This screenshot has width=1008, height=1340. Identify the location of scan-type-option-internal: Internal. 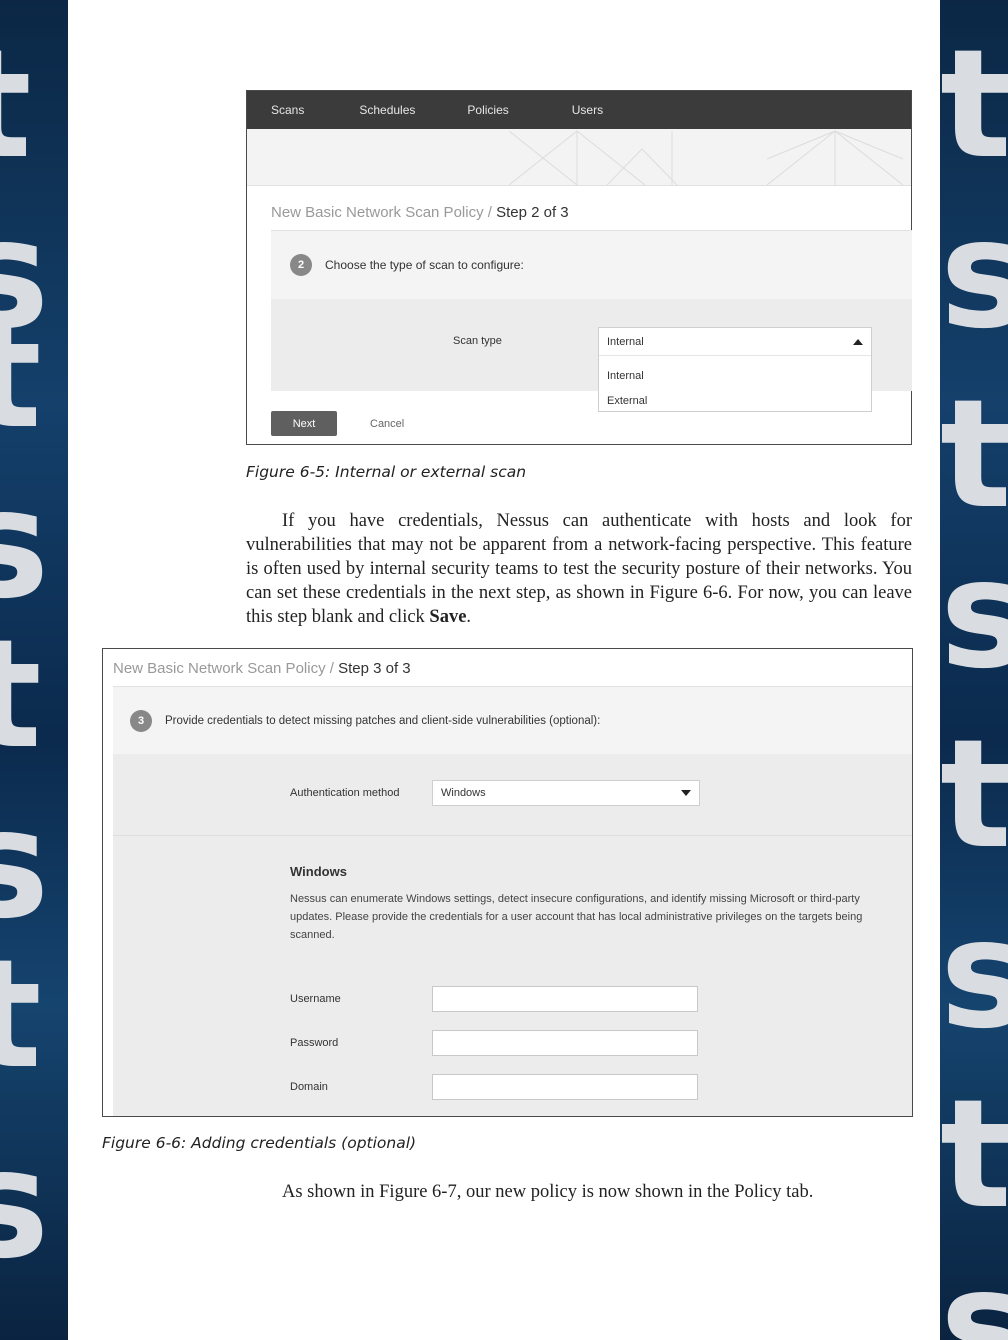
(735, 376).